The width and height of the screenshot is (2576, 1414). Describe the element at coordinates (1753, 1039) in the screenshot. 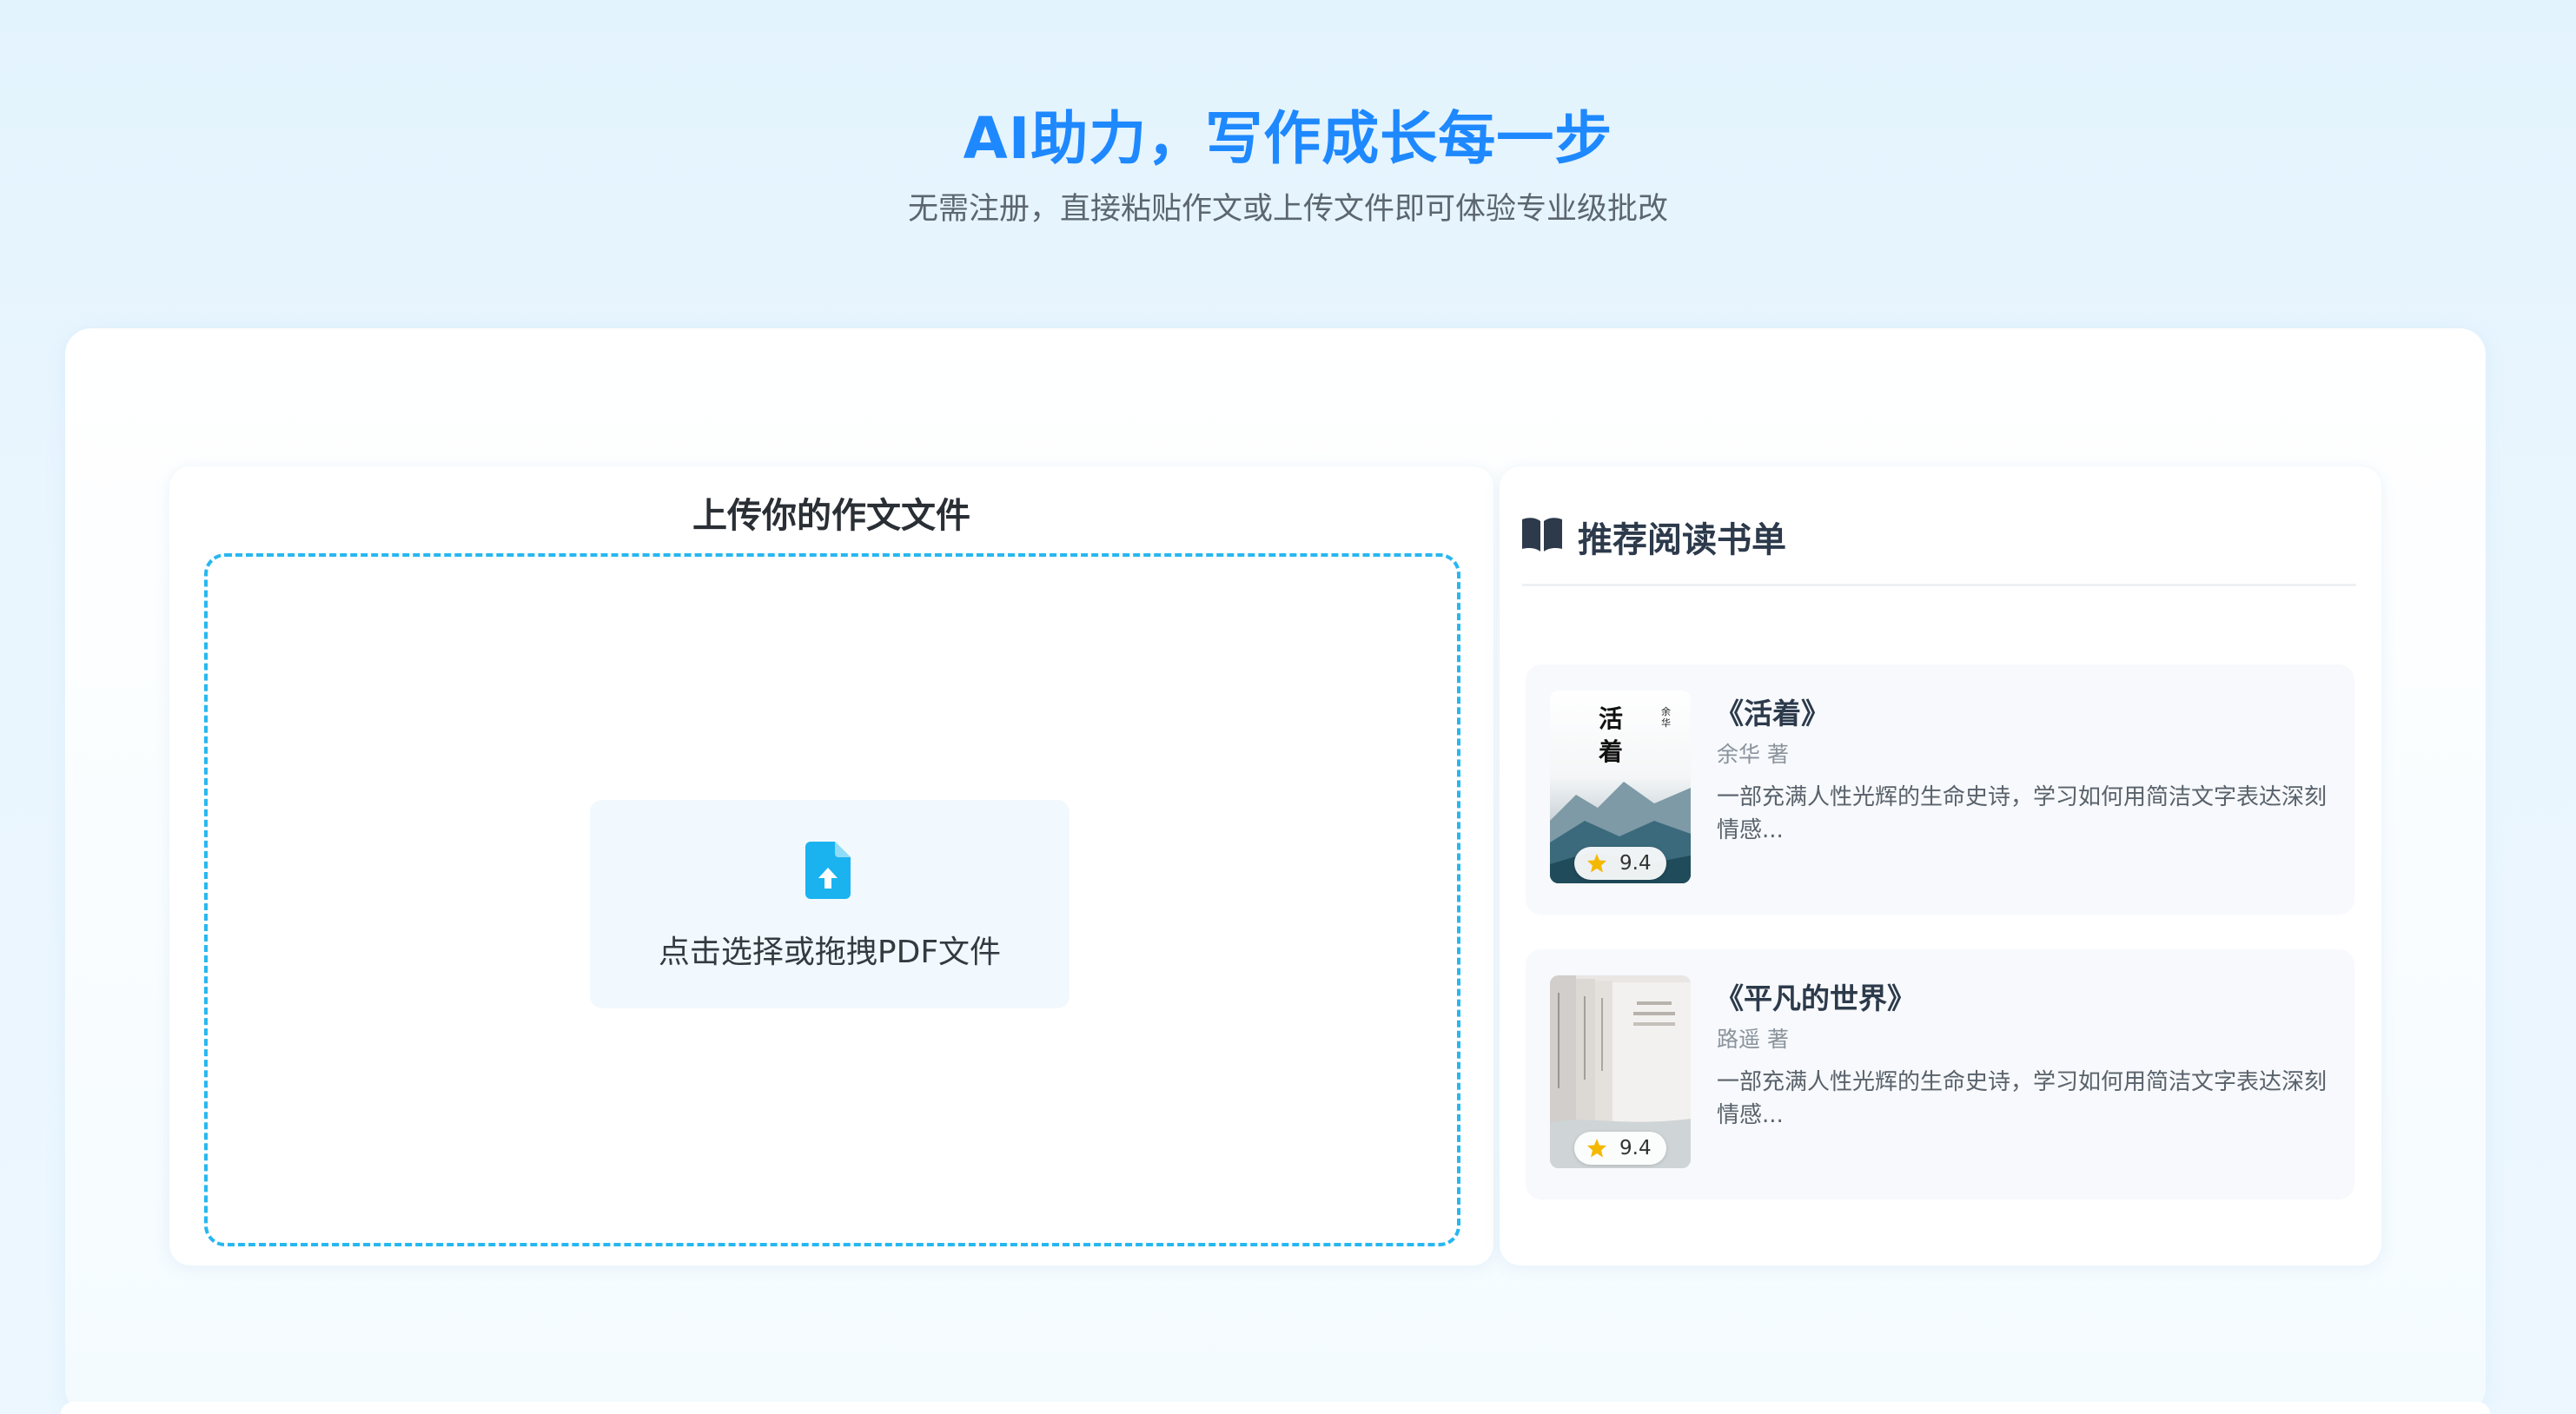

I see `book-author: 路遥 著` at that location.